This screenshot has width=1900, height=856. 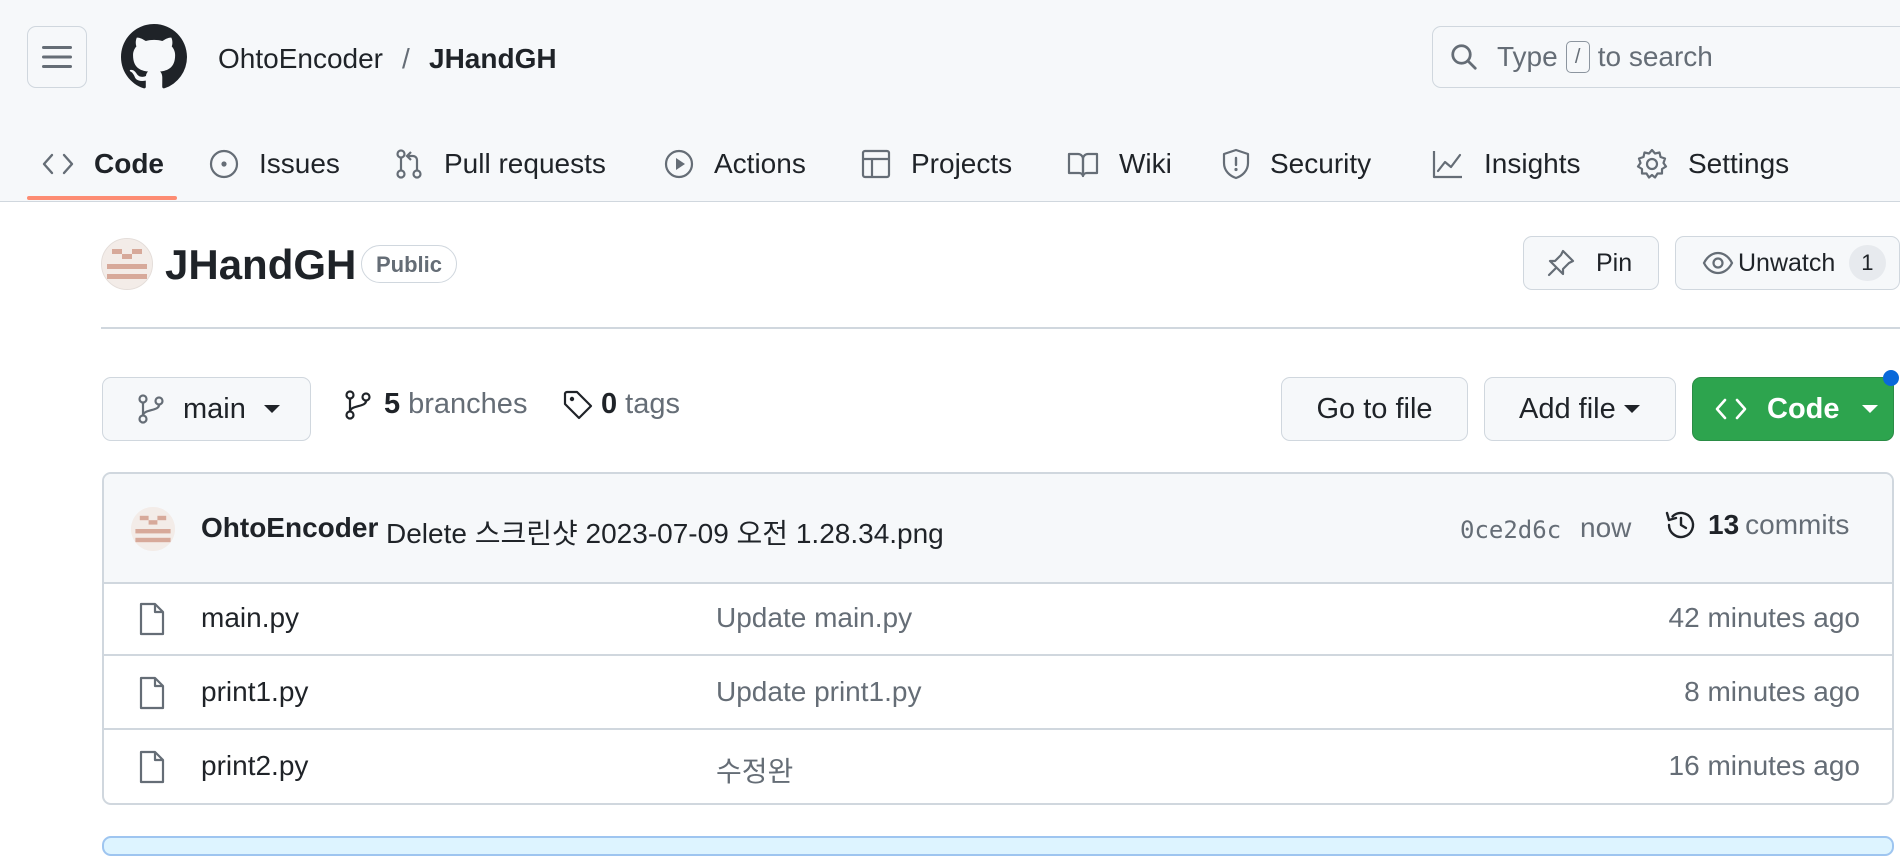 What do you see at coordinates (1891, 378) in the screenshot?
I see `notification-dot` at bounding box center [1891, 378].